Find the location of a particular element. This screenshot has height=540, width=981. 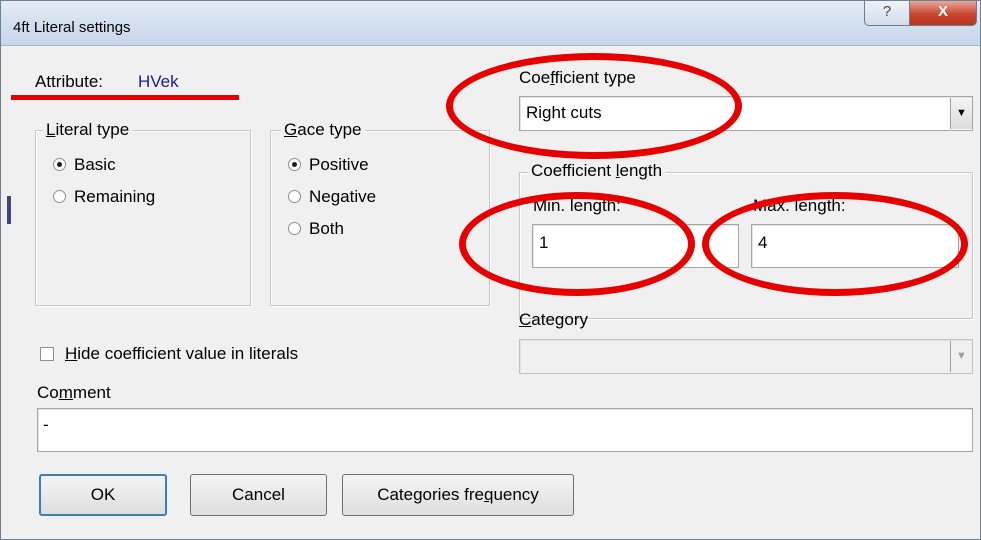

gace-type-title: Gace type is located at coordinates (323, 130).